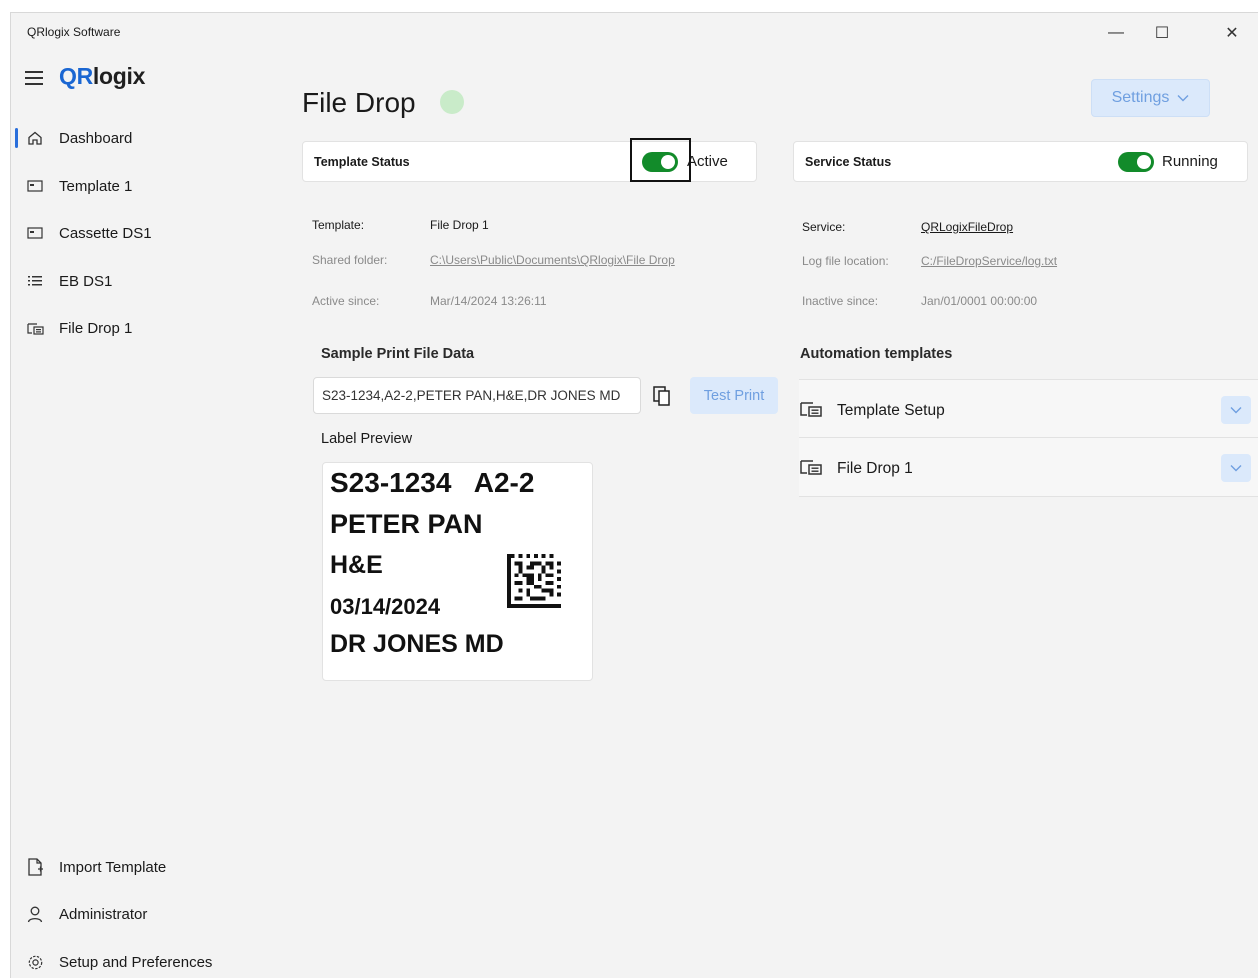 This screenshot has height=978, width=1258. Describe the element at coordinates (356, 565) in the screenshot. I see `label-line-stain: H&E` at that location.